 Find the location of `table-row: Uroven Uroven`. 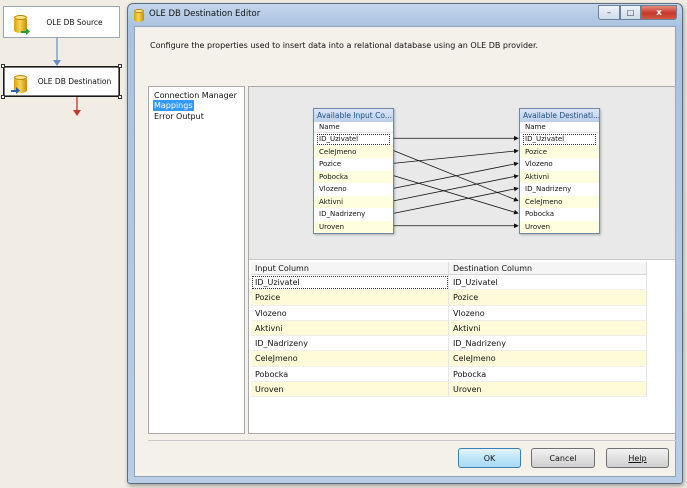

table-row: Uroven Uroven is located at coordinates (449, 390).